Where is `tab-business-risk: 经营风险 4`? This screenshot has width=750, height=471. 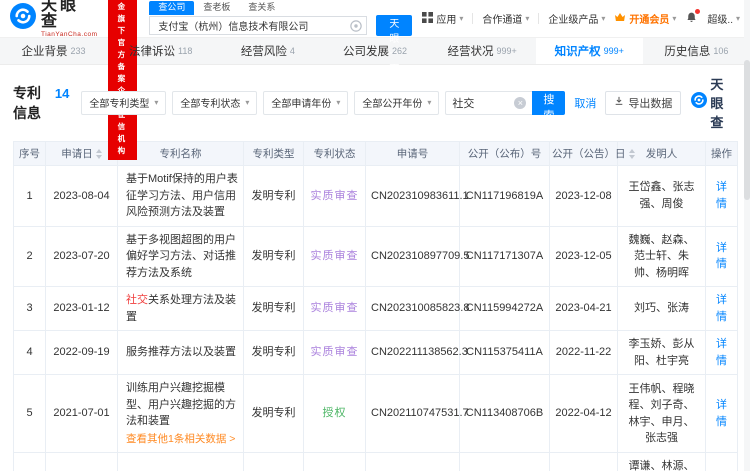 tab-business-risk: 经营风险 4 is located at coordinates (267, 51).